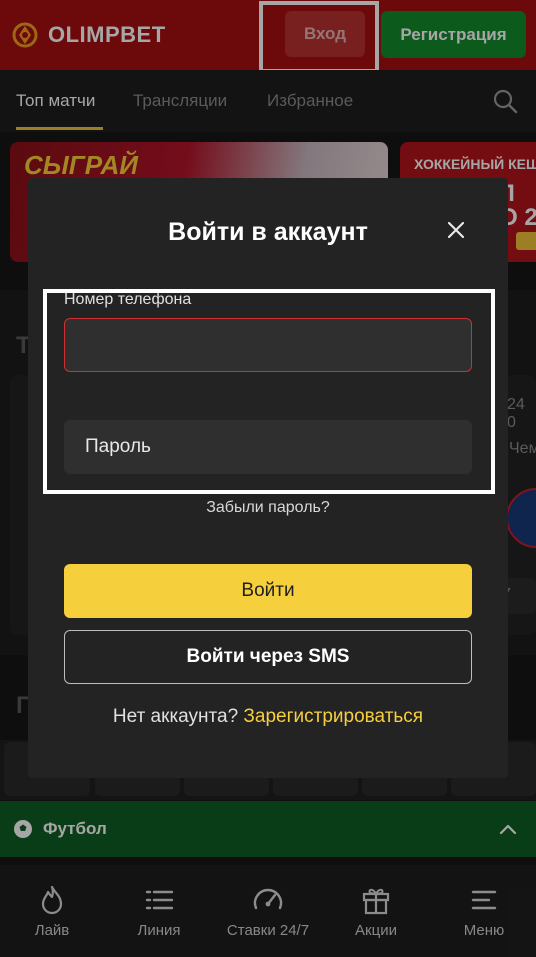  Describe the element at coordinates (456, 230) in the screenshot. I see `close-icon` at that location.